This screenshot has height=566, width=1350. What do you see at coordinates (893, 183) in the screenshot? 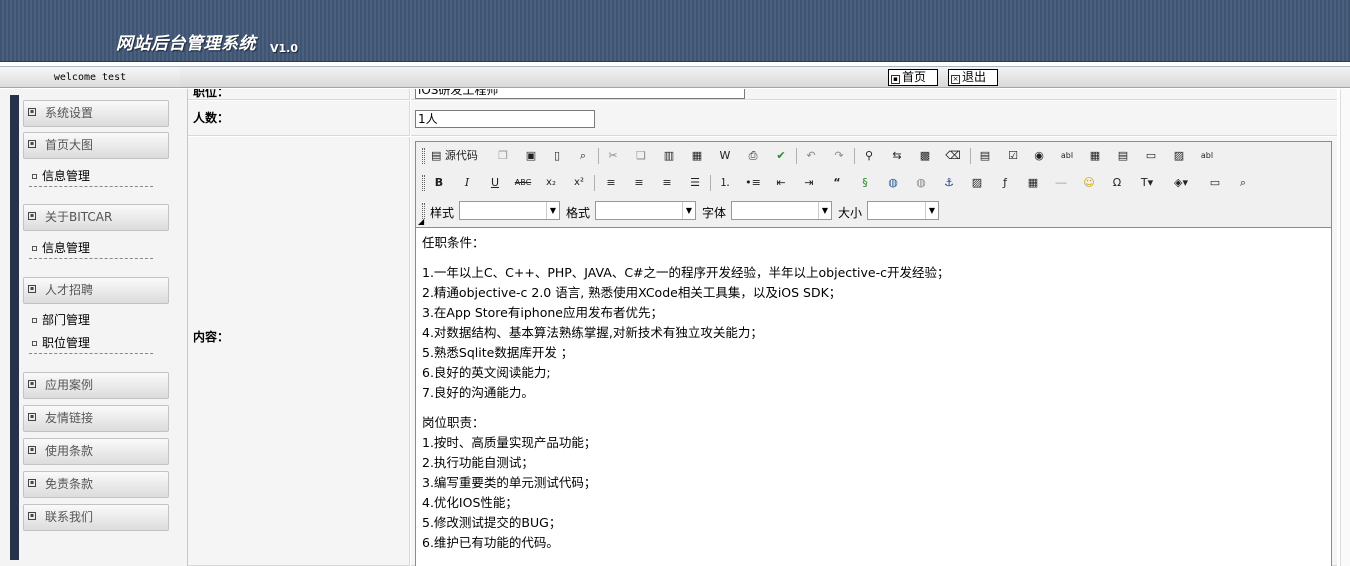
I see `link-icon: ◍` at bounding box center [893, 183].